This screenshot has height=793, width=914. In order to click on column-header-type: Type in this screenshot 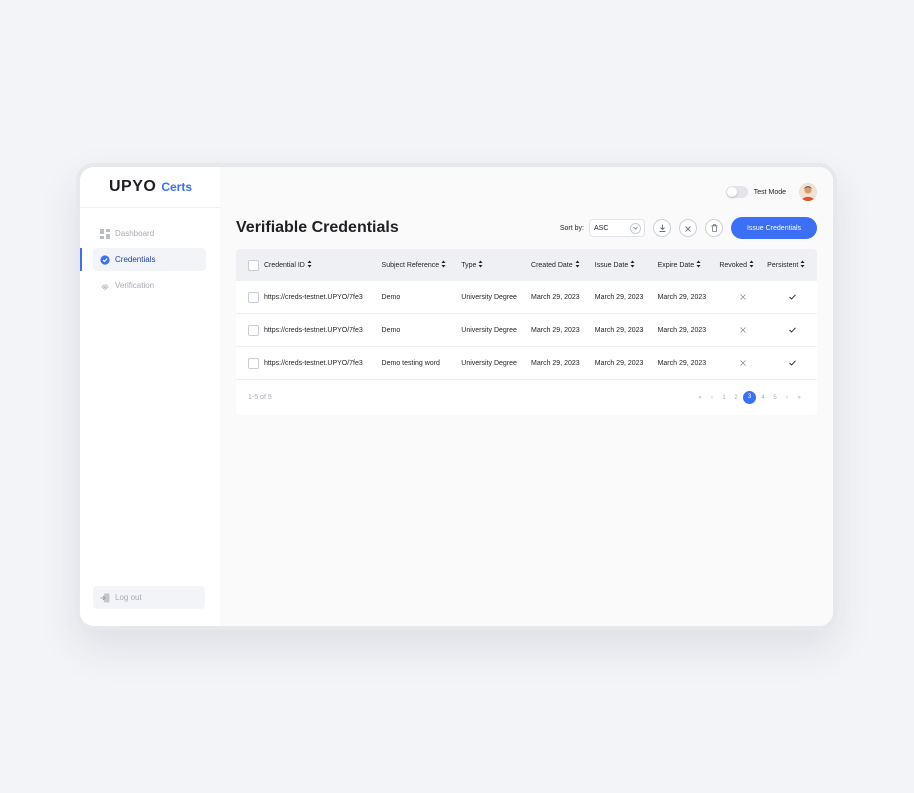, I will do `click(496, 265)`.